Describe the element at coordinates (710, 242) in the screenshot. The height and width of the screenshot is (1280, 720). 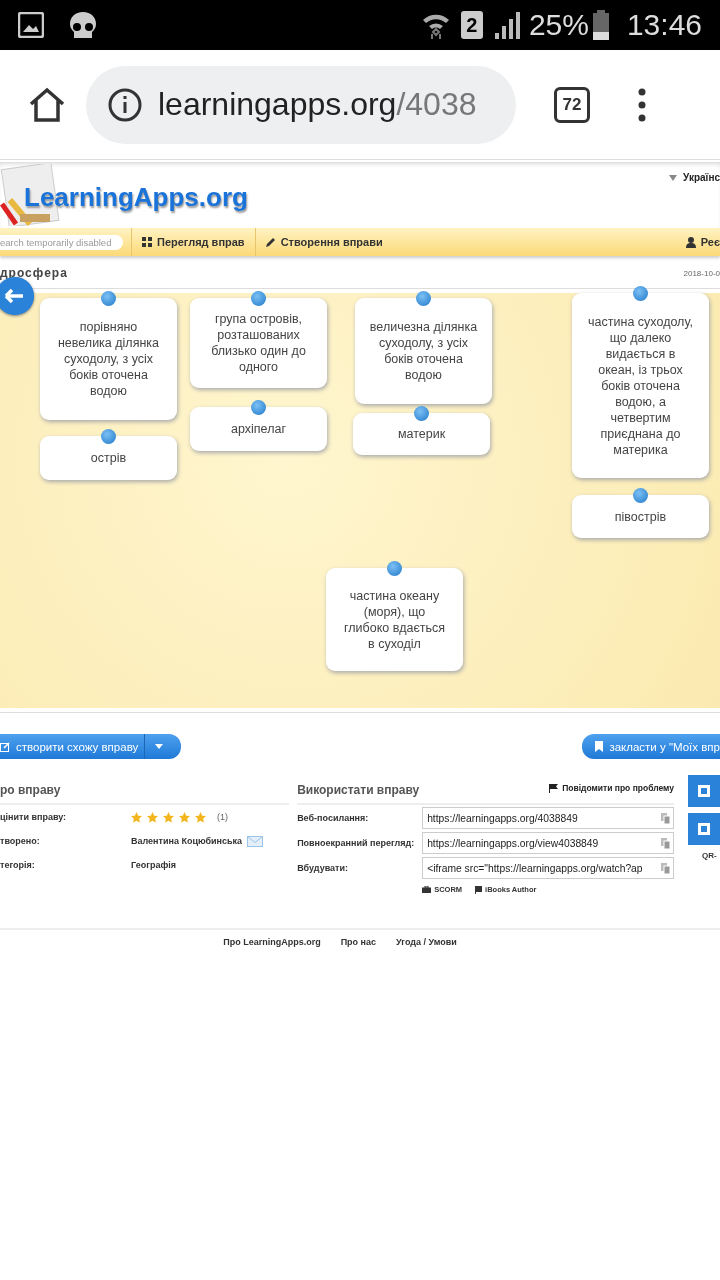
I see `nav-link: Реє` at that location.